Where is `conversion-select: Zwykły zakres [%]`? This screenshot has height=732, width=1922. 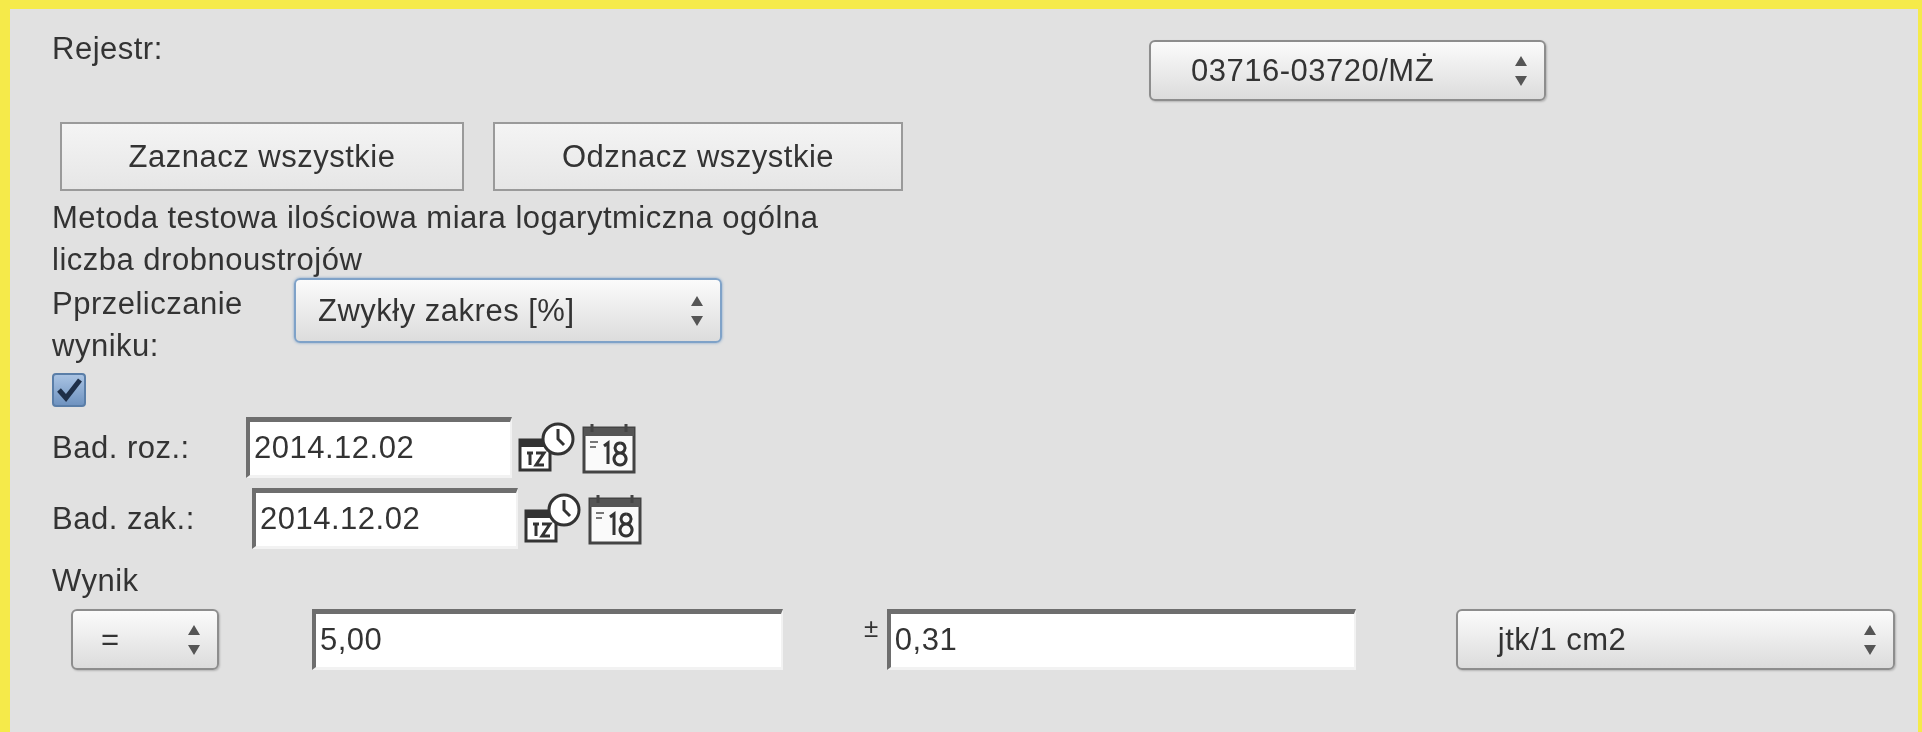 conversion-select: Zwykły zakres [%] is located at coordinates (508, 310).